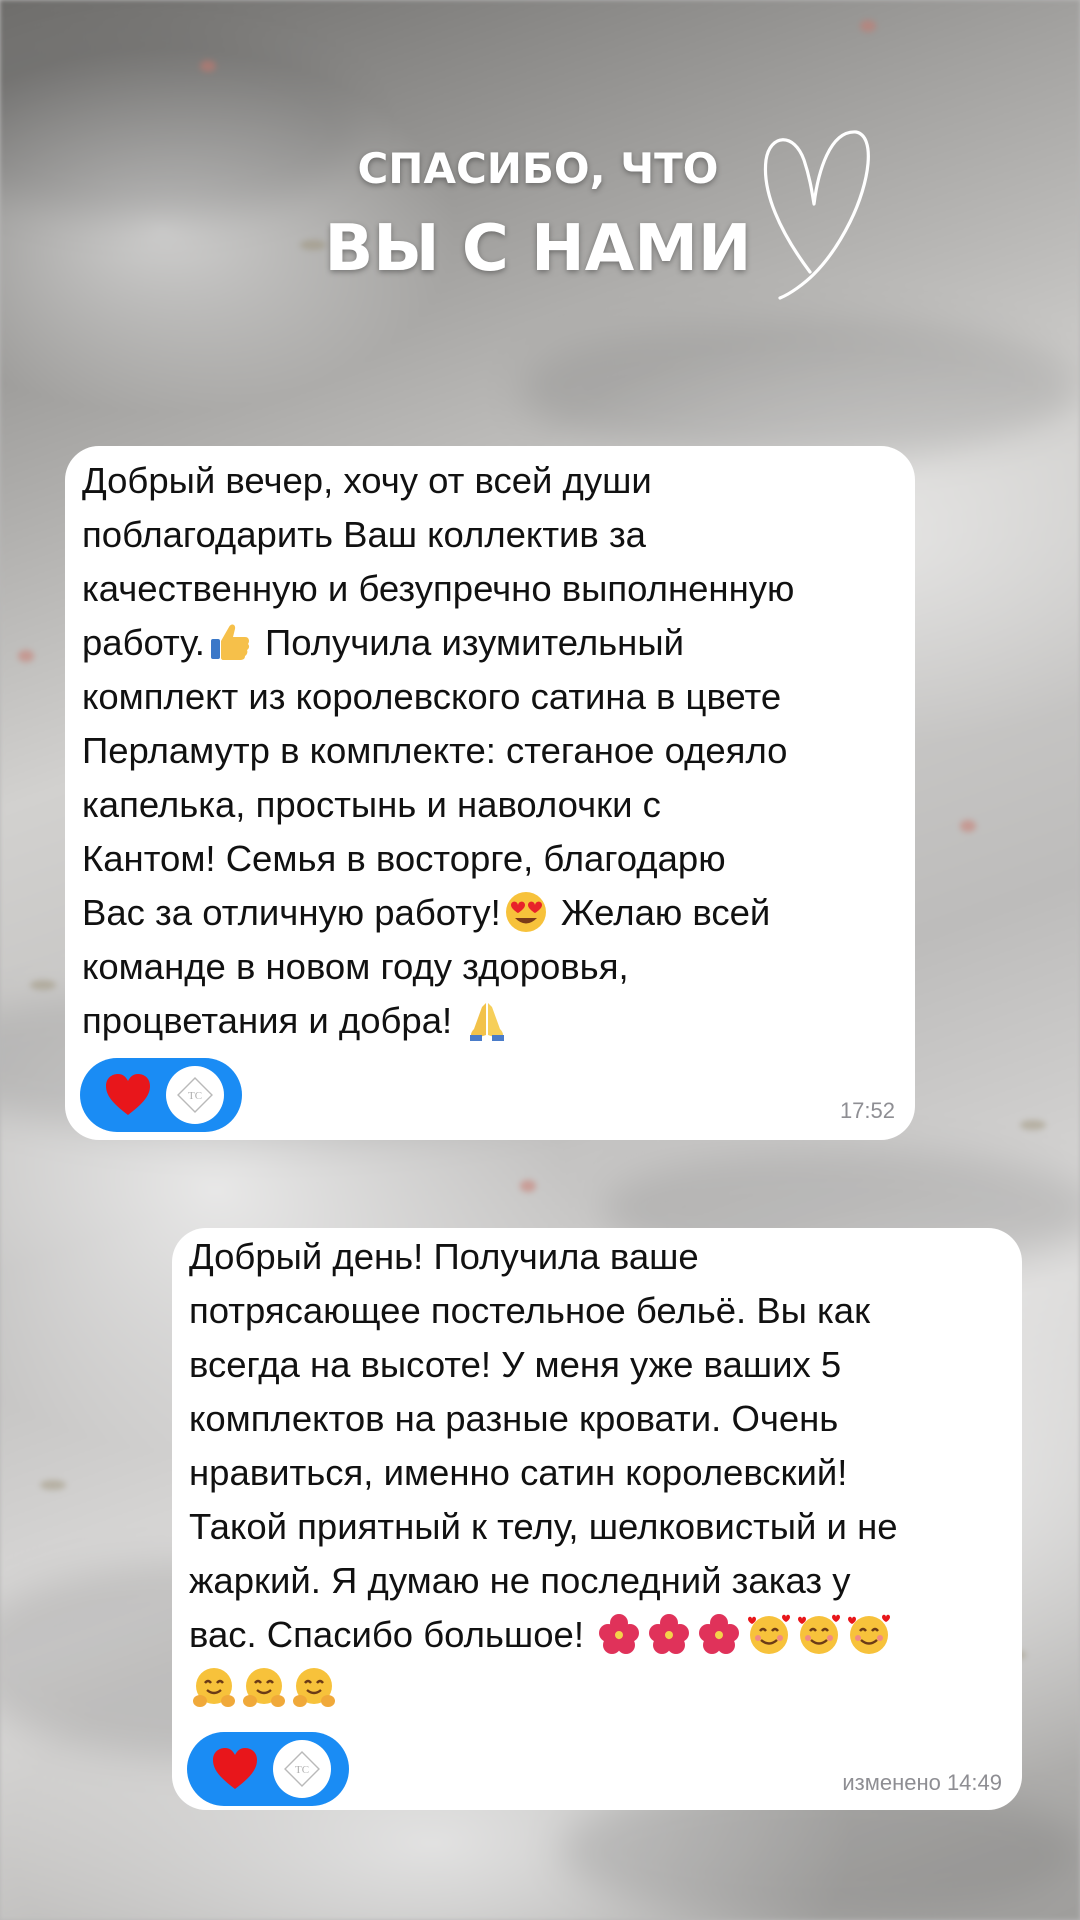 The width and height of the screenshot is (1080, 1920). What do you see at coordinates (487, 1022) in the screenshot?
I see `folded-hands-icon` at bounding box center [487, 1022].